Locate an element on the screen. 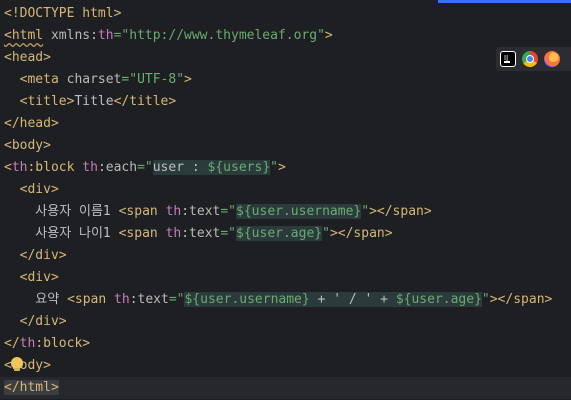 This screenshot has width=571, height=400. code-token: </html> is located at coordinates (31, 387).